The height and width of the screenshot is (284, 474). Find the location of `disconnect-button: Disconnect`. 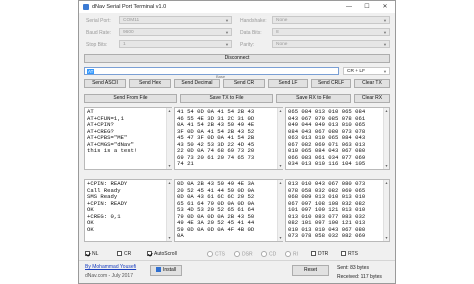

disconnect-button: Disconnect is located at coordinates (237, 58).